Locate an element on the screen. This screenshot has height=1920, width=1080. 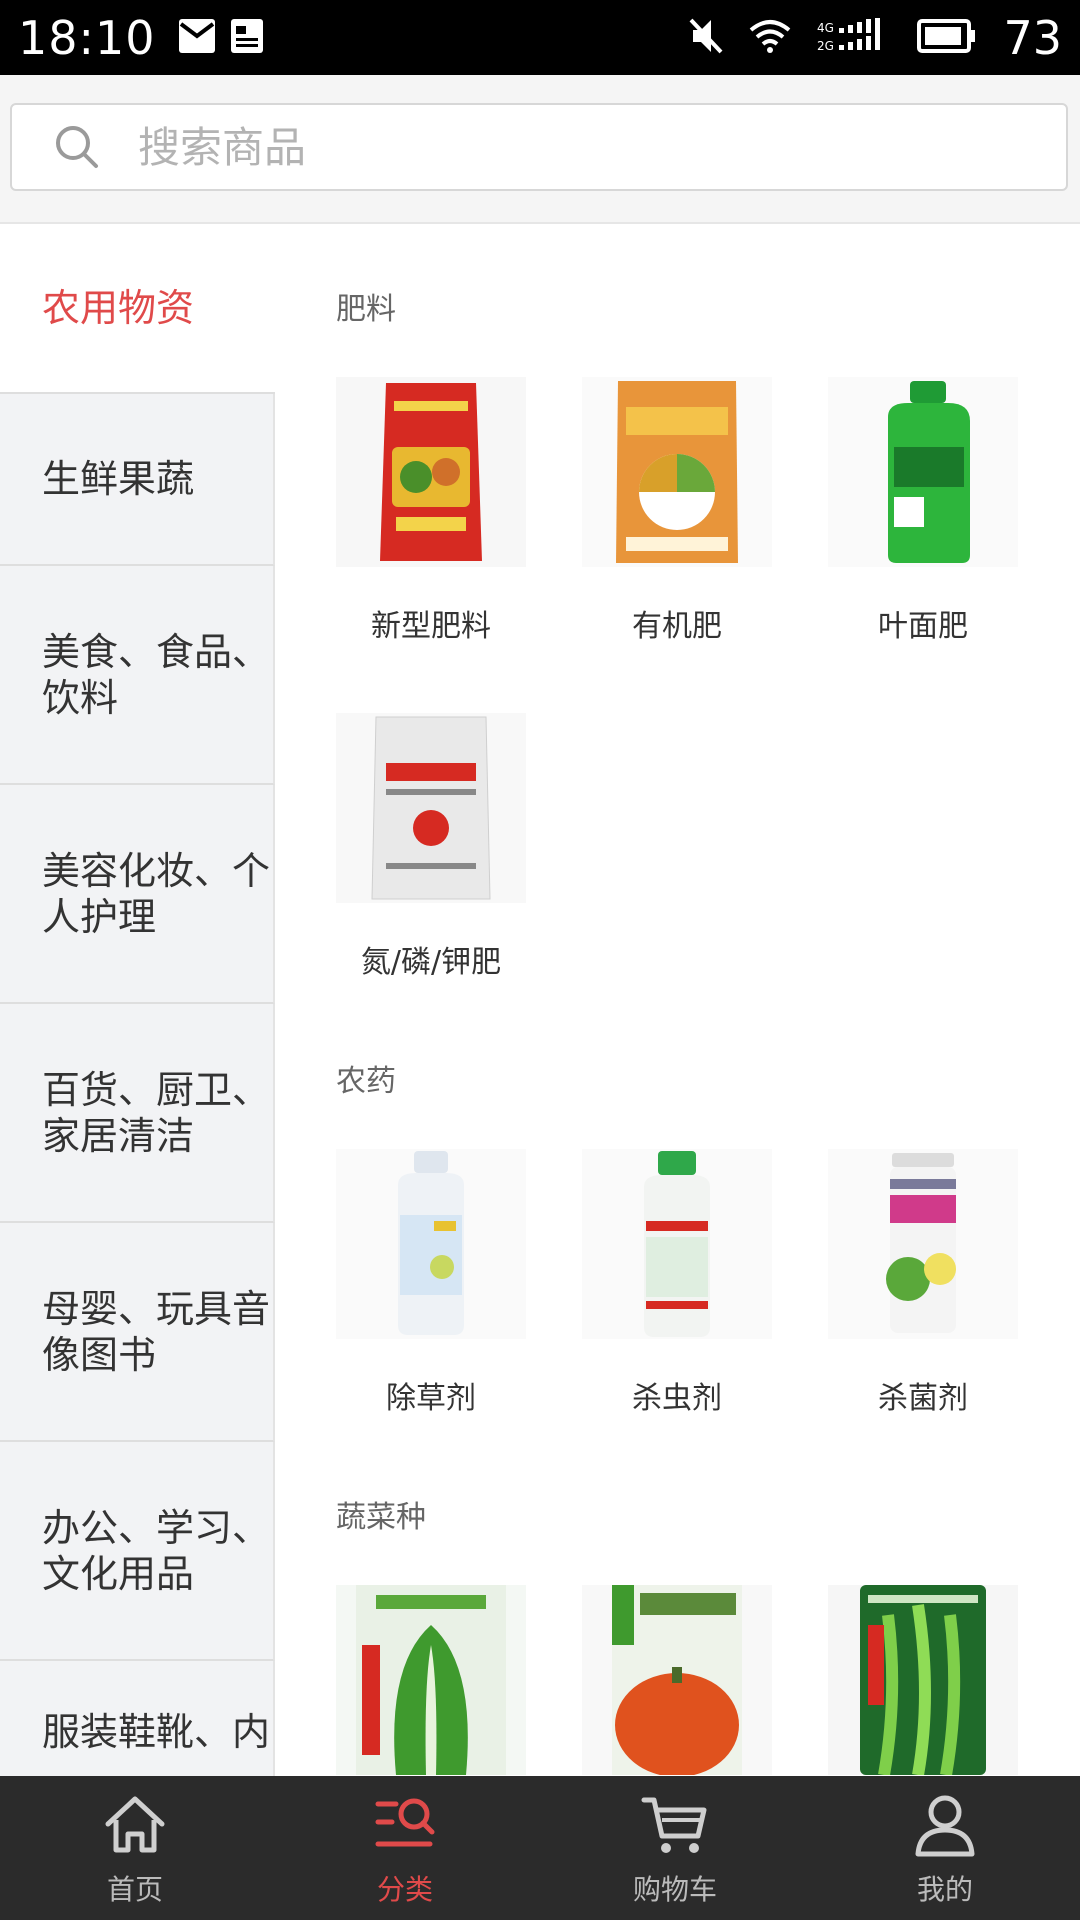
battery-icon is located at coordinates (947, 37).